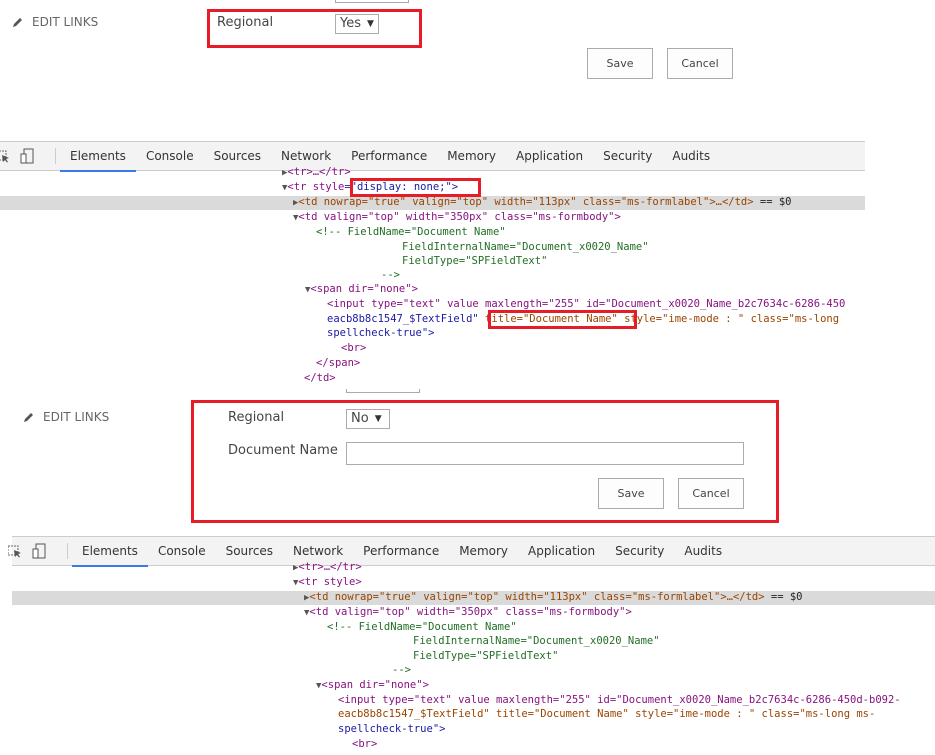 Image resolution: width=935 pixels, height=755 pixels. I want to click on regional-select-value: Yes, so click(350, 23).